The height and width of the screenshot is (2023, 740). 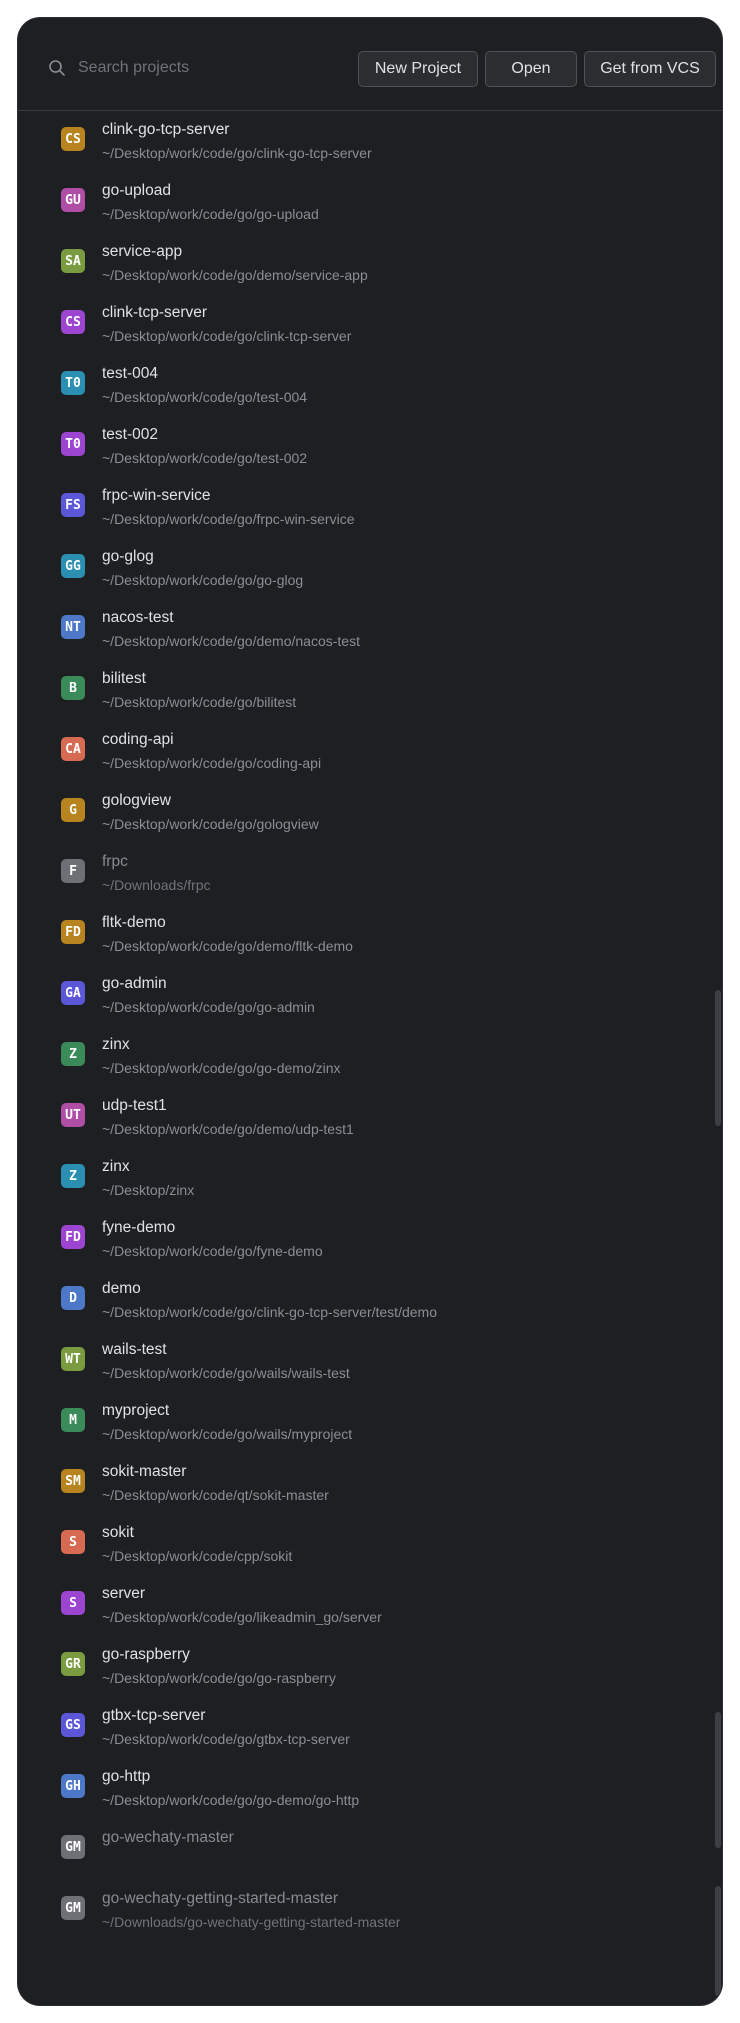 I want to click on project-path: ~/Desktop/work/code/cpp/sokit, so click(x=197, y=1556).